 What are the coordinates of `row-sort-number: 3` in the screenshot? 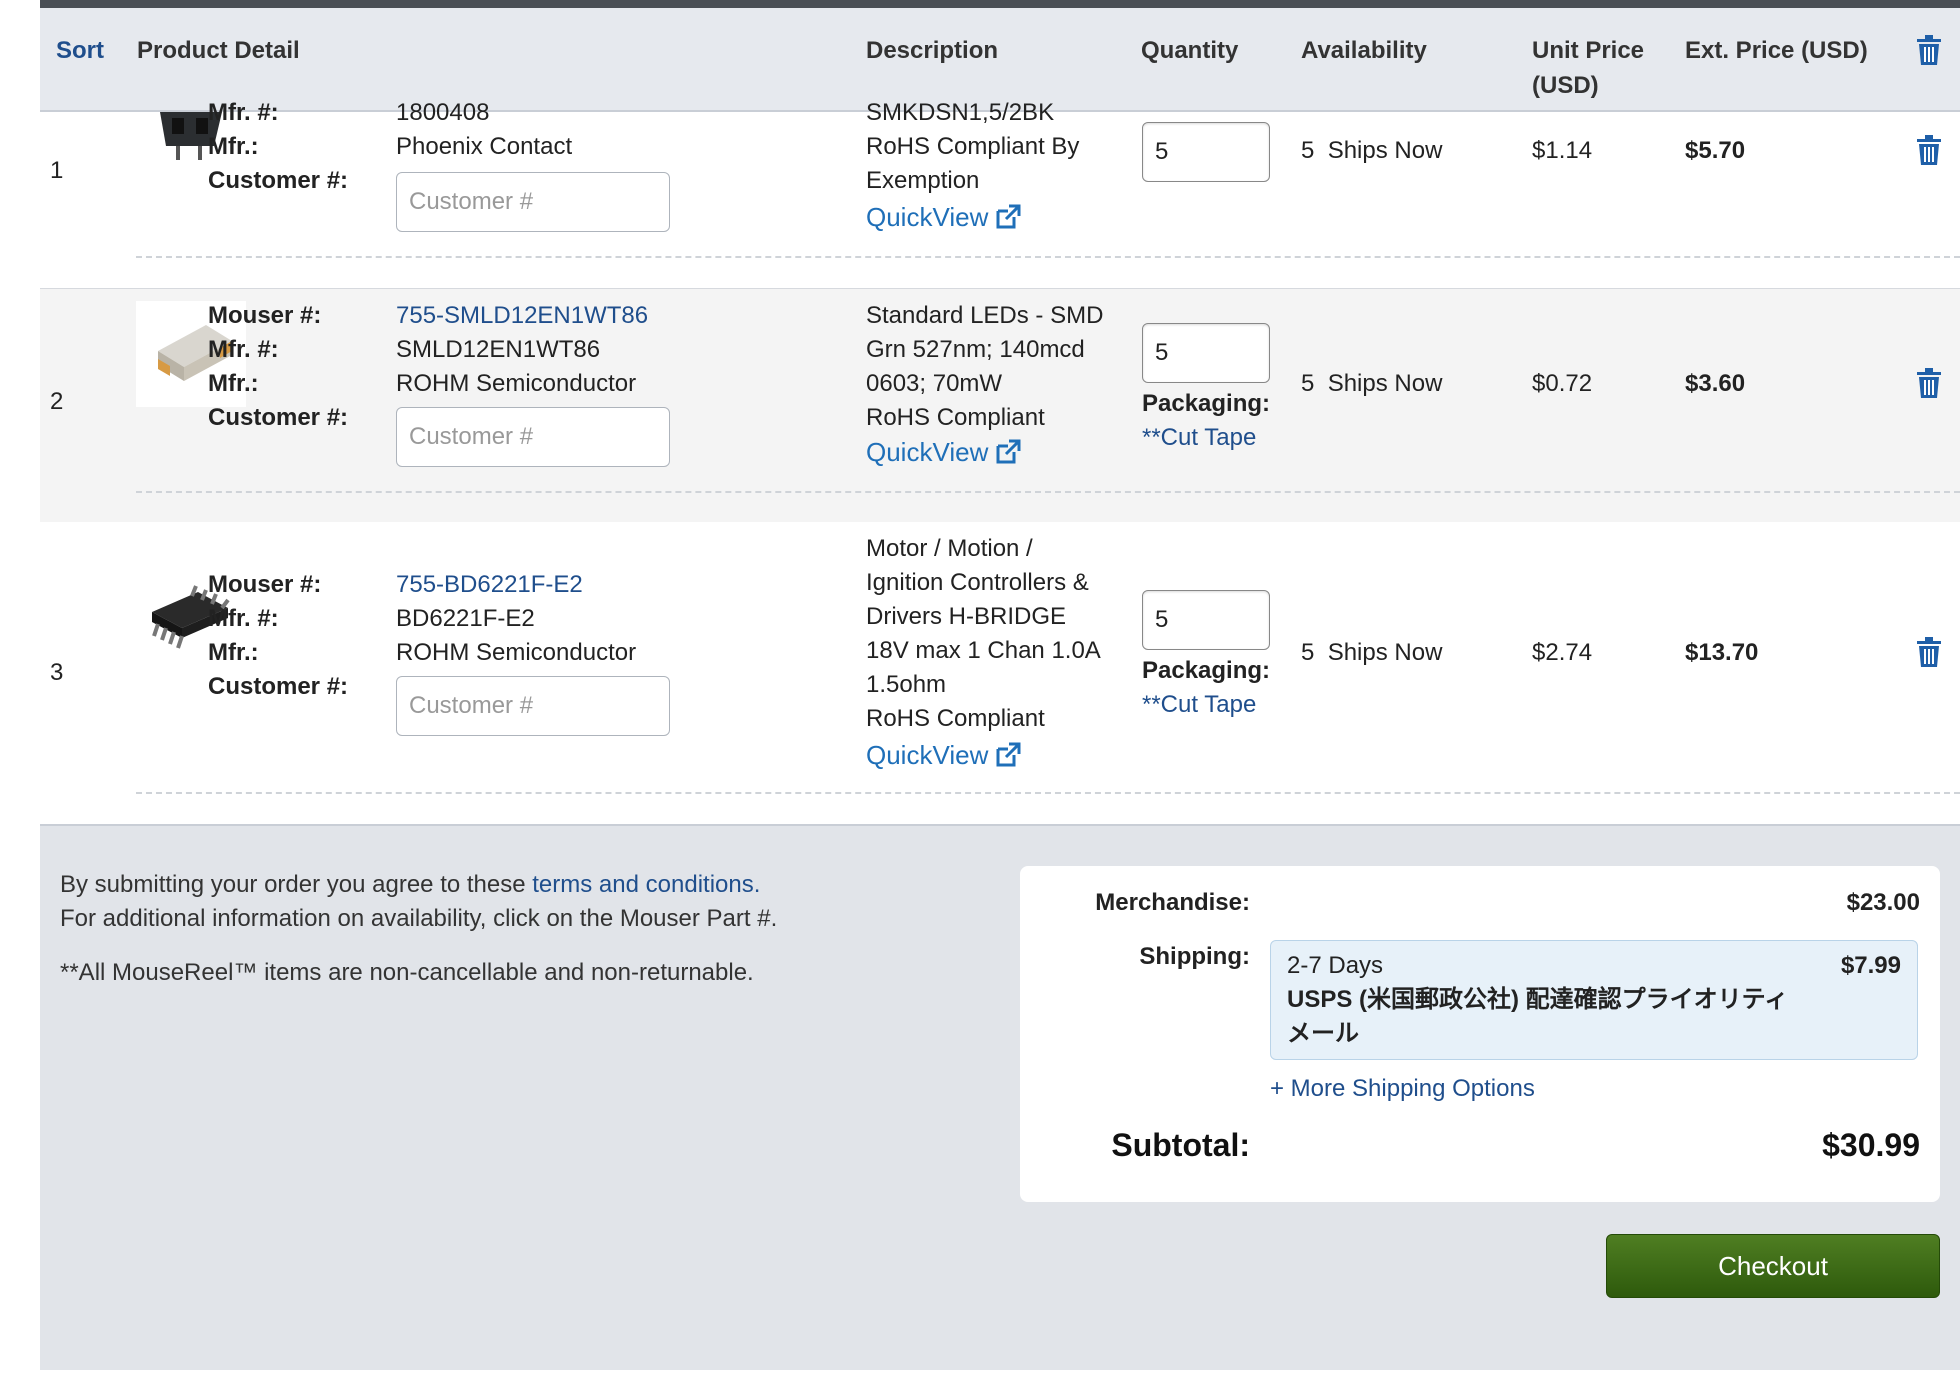 It's located at (57, 672).